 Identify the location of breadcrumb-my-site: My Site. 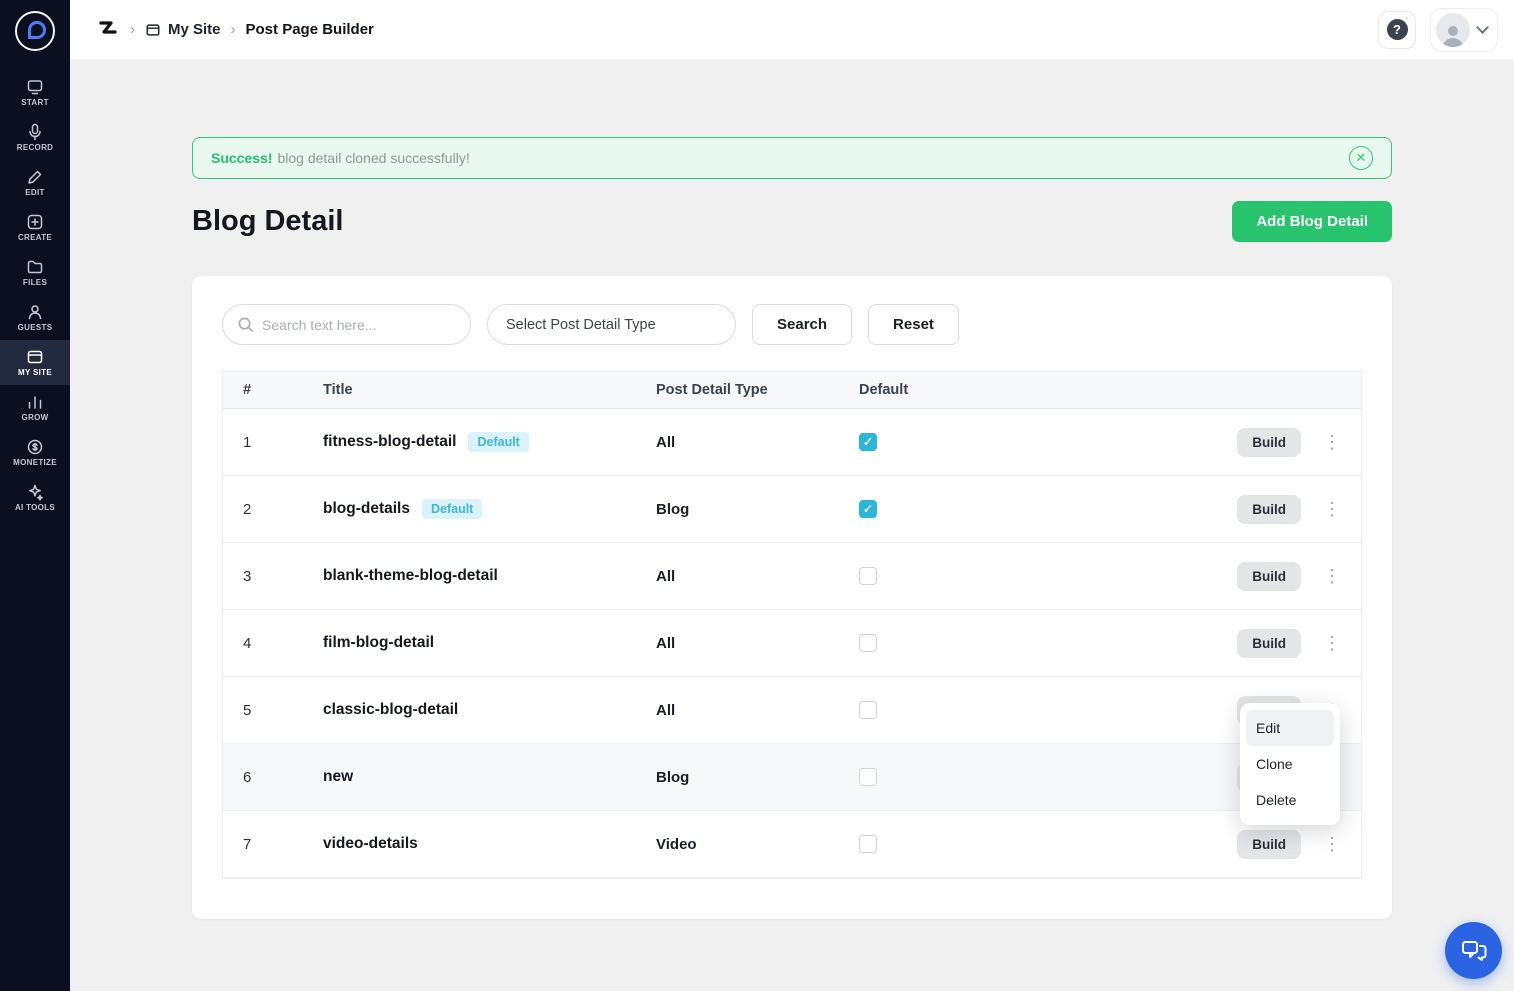
(183, 29).